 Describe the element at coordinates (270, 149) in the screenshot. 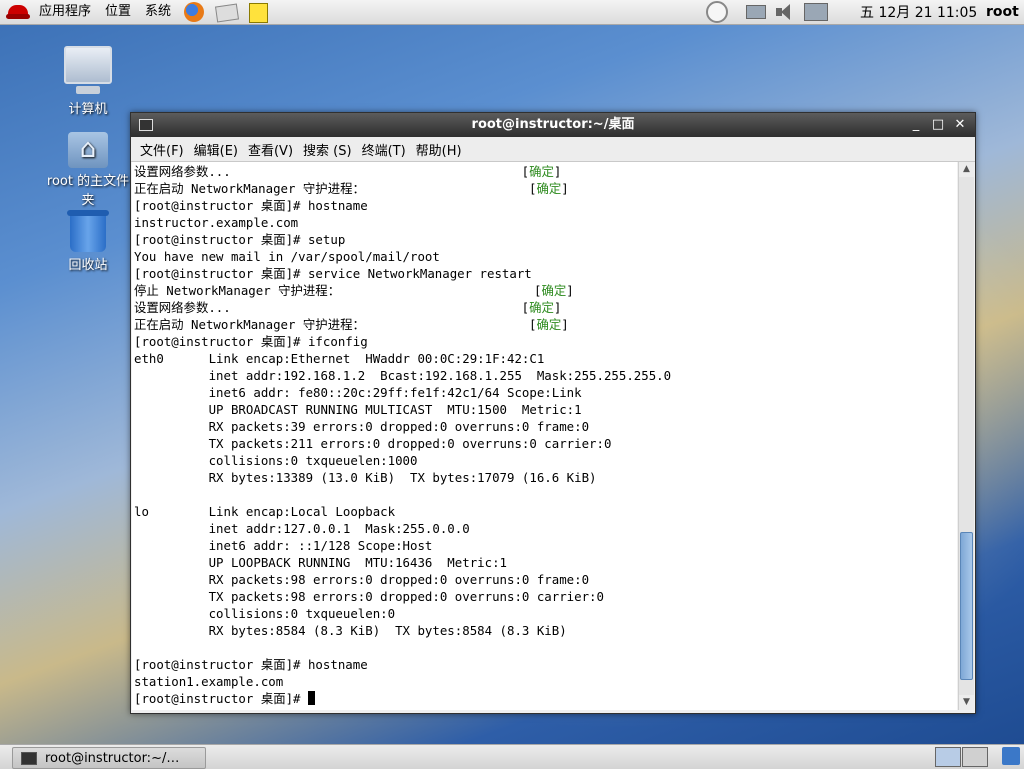

I see `menu-view: 查看(V)` at that location.